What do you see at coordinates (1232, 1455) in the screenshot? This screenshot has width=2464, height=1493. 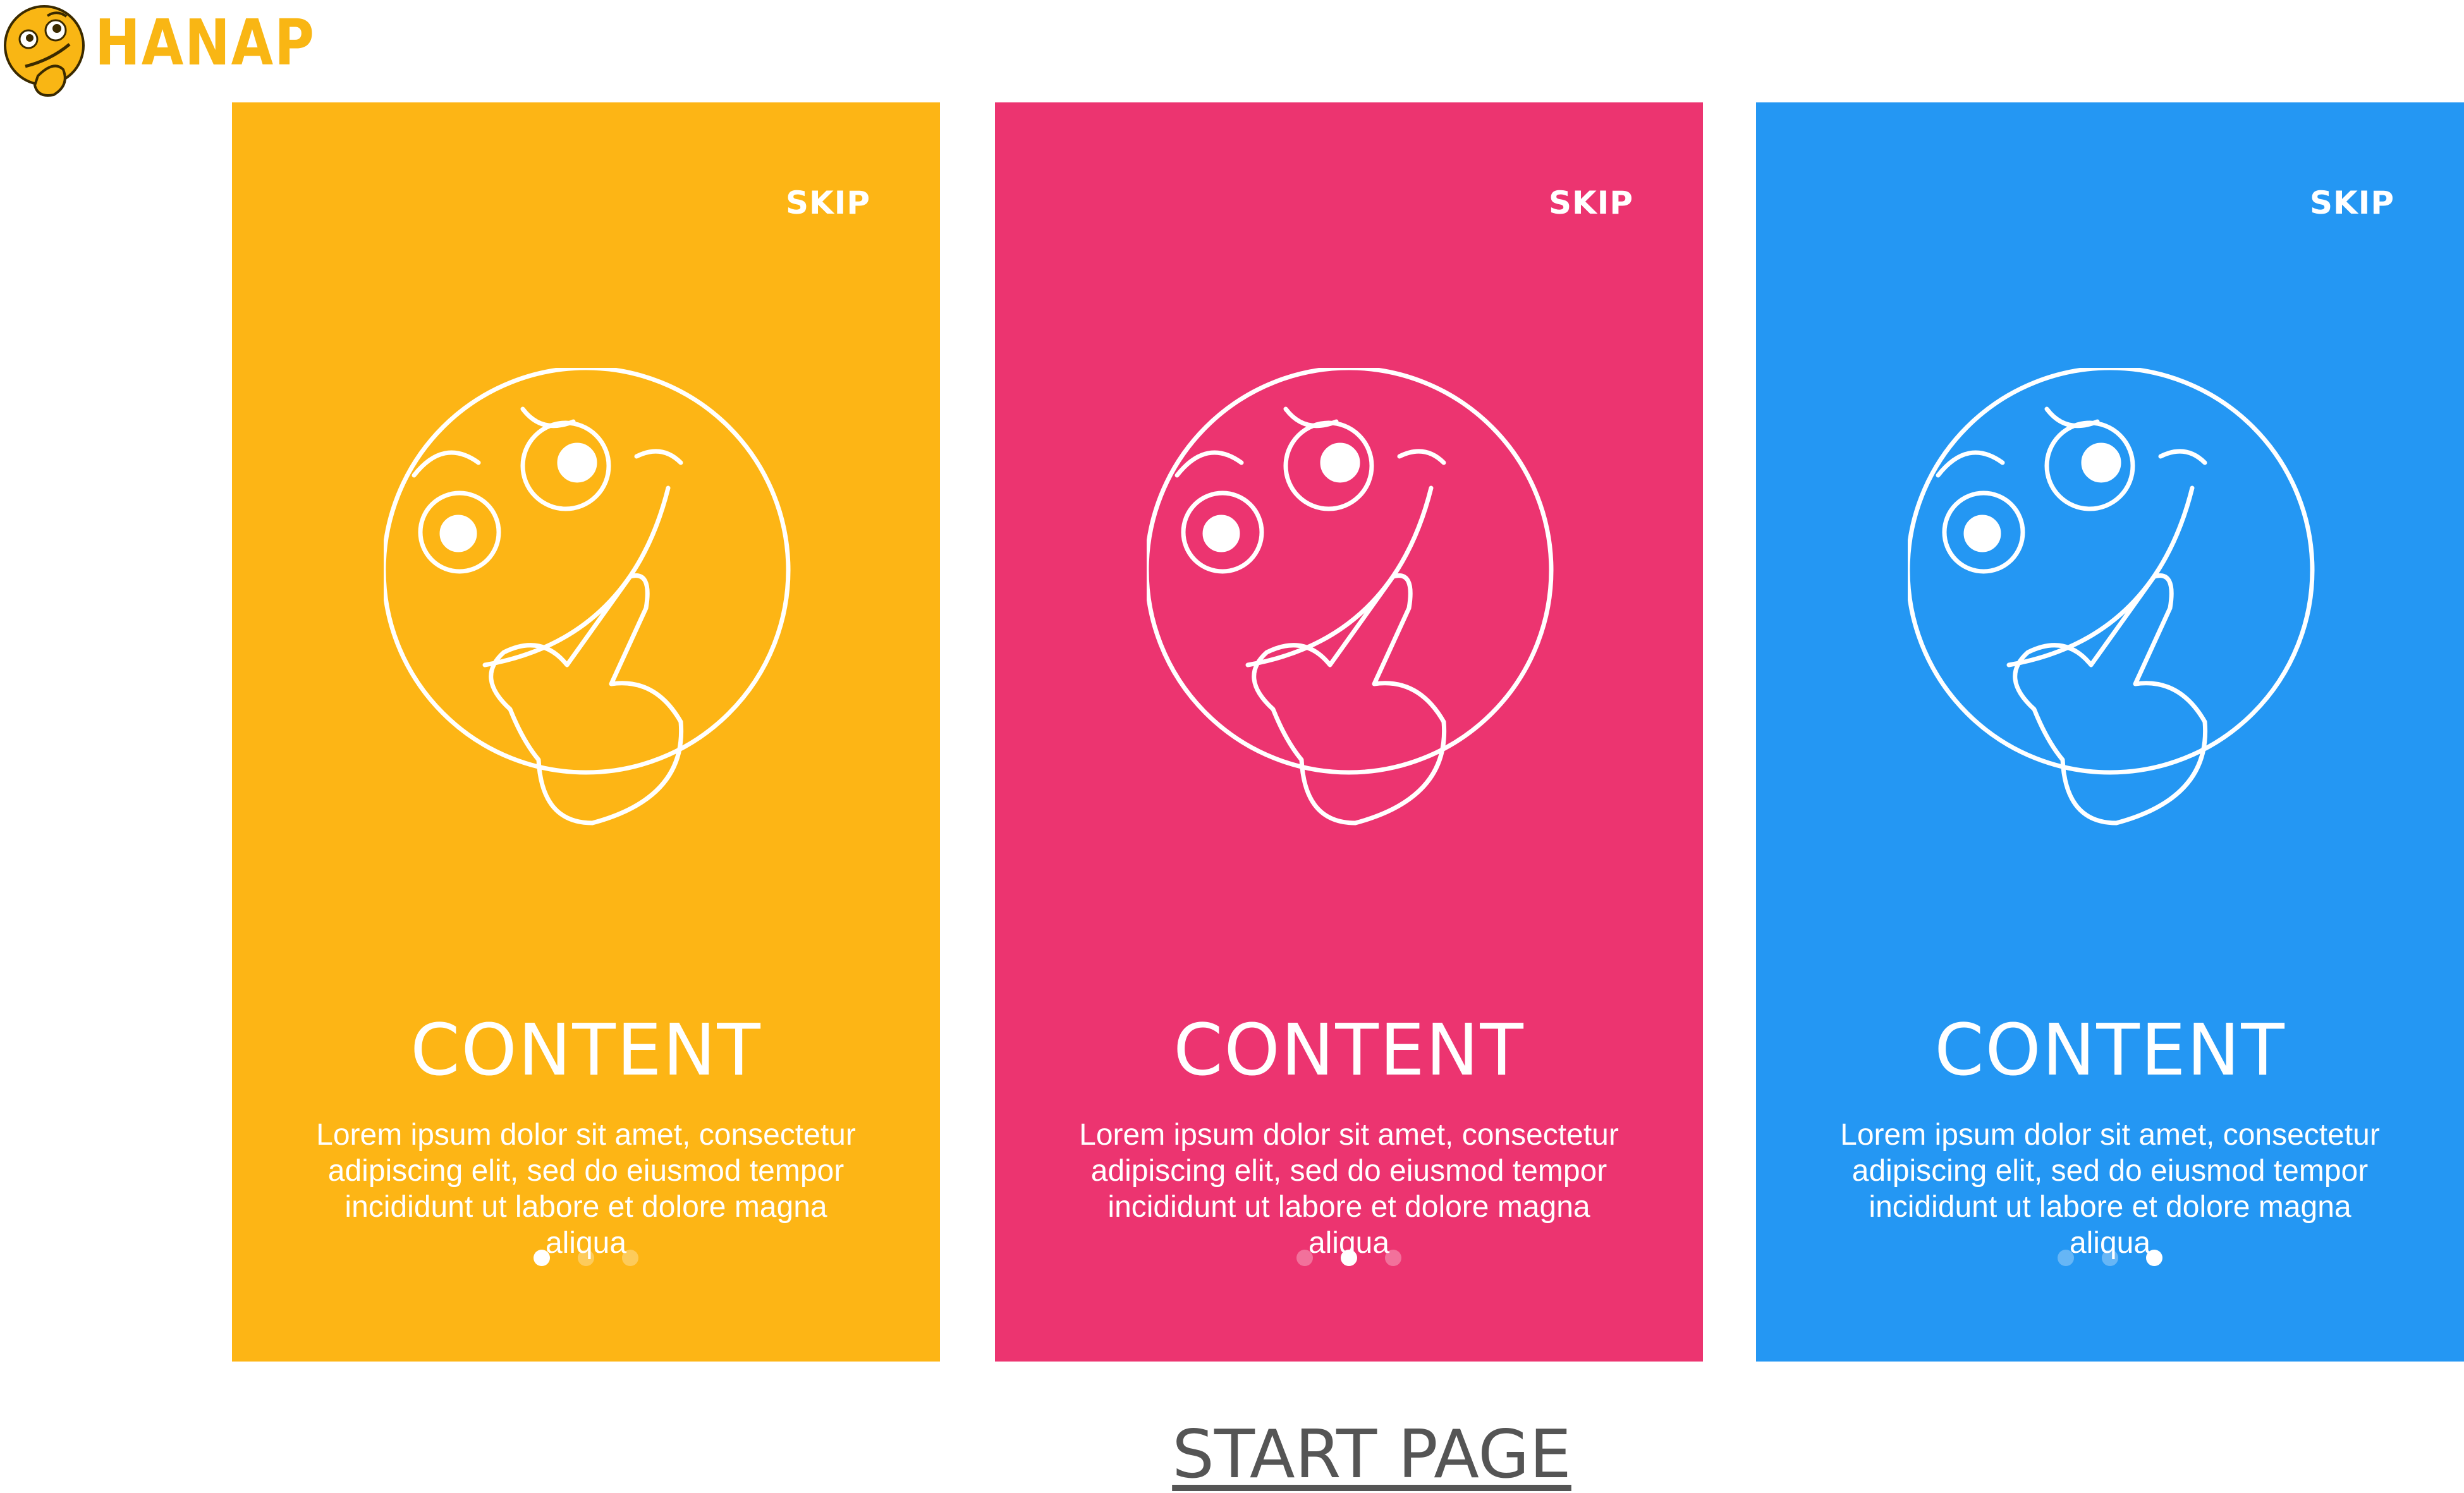 I see `start-page-link: START PAGE` at bounding box center [1232, 1455].